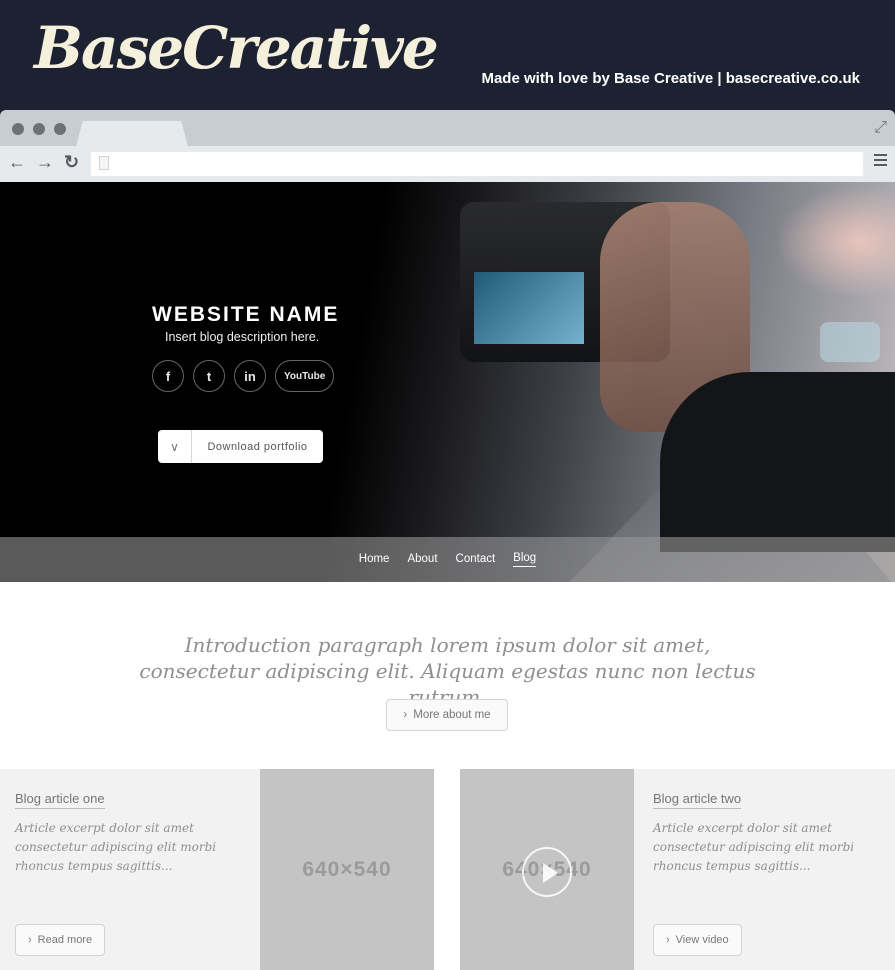 The width and height of the screenshot is (895, 970). I want to click on hero-photo-sleeve, so click(777, 462).